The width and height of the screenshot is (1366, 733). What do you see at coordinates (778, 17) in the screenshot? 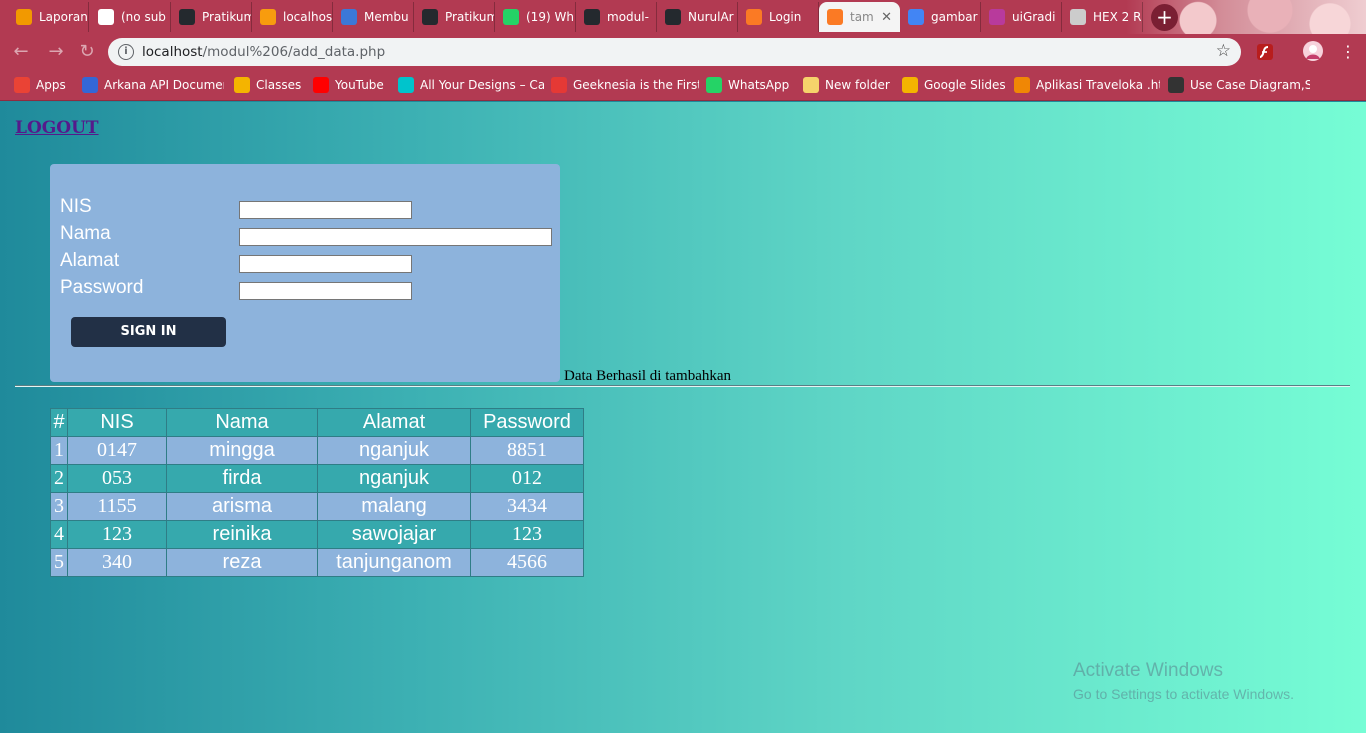
I see `browser-tab: Login` at bounding box center [778, 17].